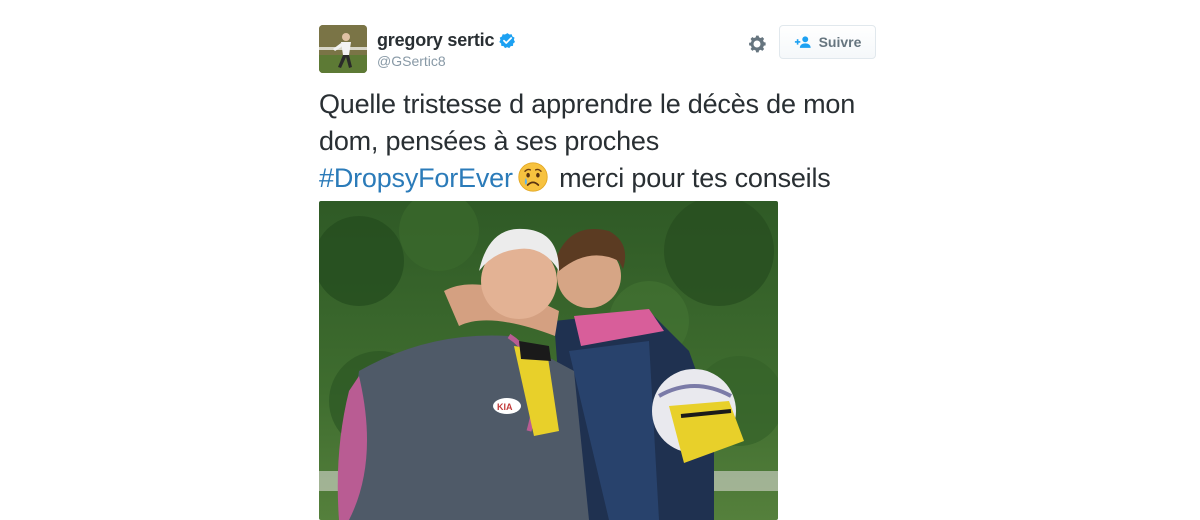  What do you see at coordinates (507, 41) in the screenshot?
I see `verified-badge-icon` at bounding box center [507, 41].